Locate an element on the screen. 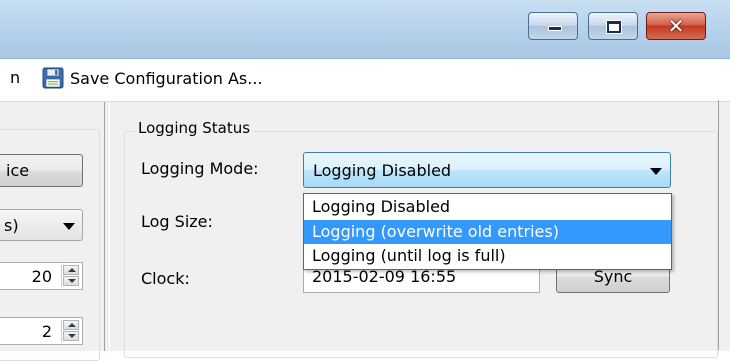 The width and height of the screenshot is (730, 361). logging-mode-combo: Logging Disabled is located at coordinates (487, 170).